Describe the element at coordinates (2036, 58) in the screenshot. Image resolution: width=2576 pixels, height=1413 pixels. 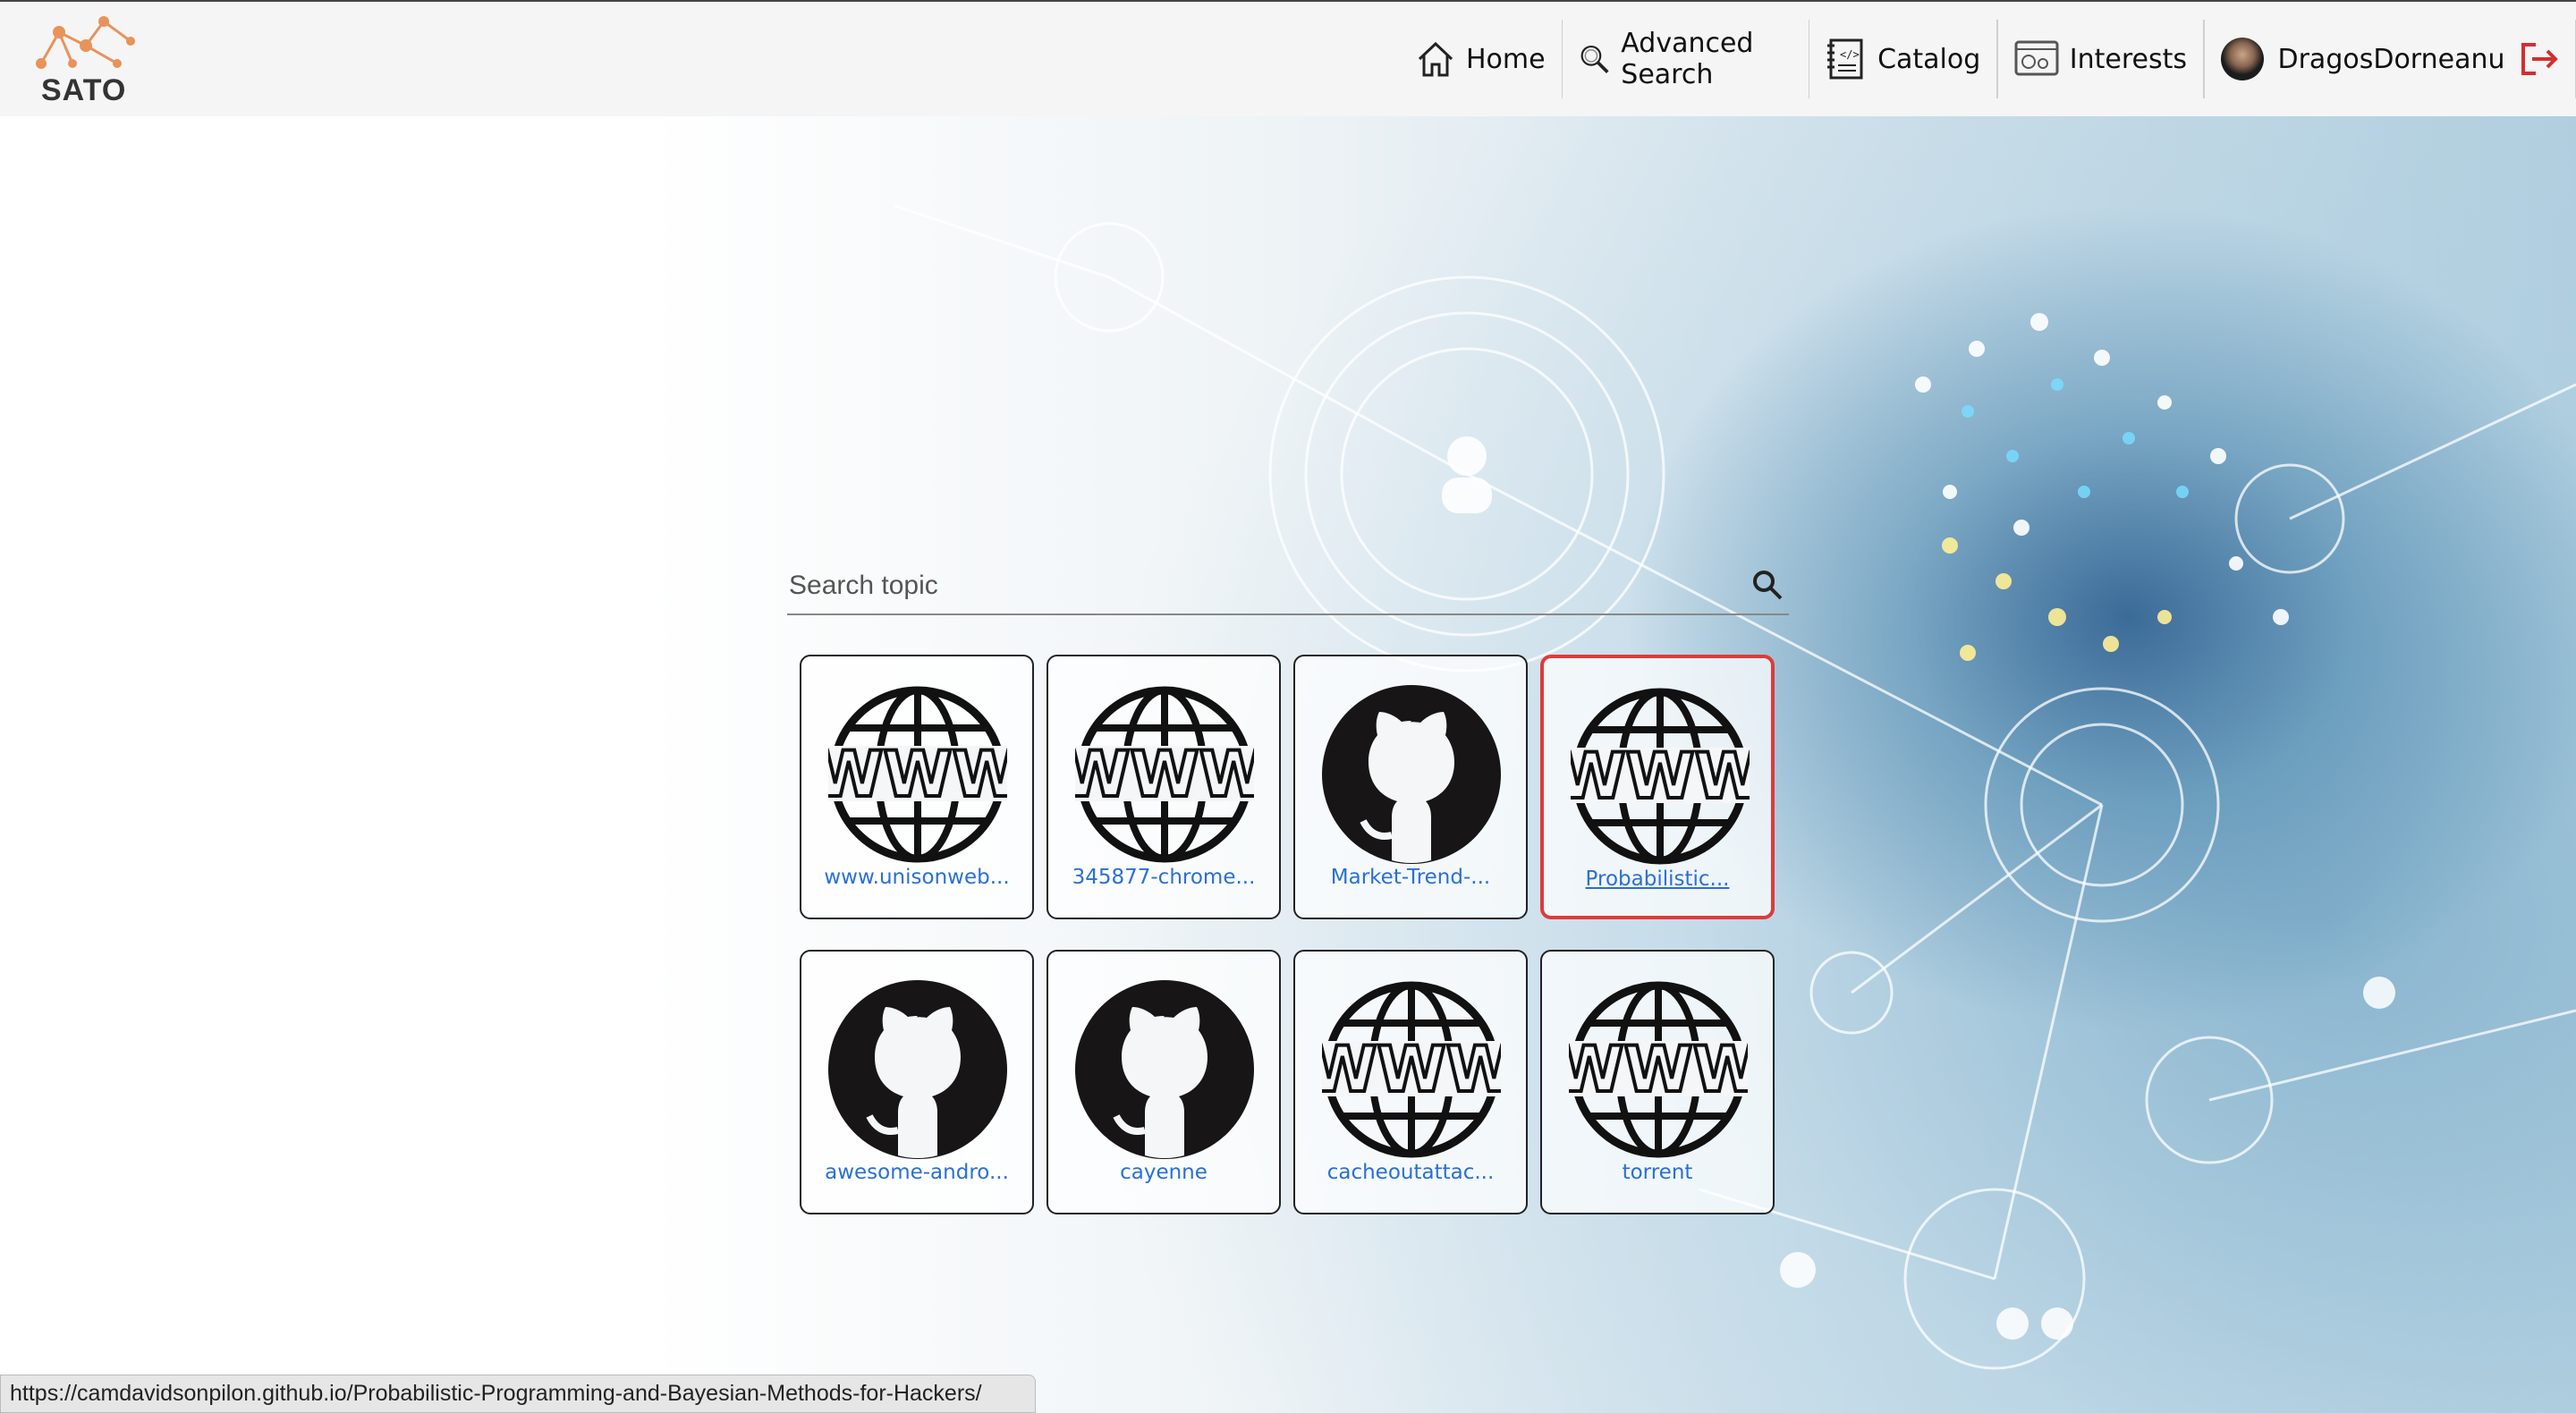
I see `interests-icon` at that location.